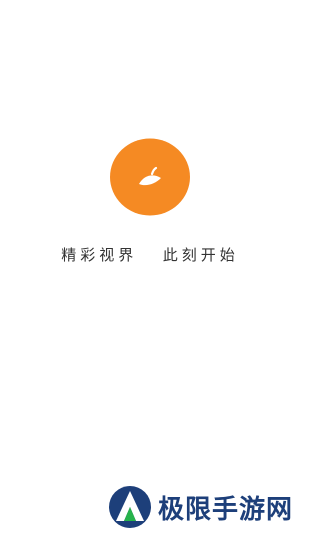 Image resolution: width=320 pixels, height=534 pixels. I want to click on xtreme-logo-icon, so click(130, 507).